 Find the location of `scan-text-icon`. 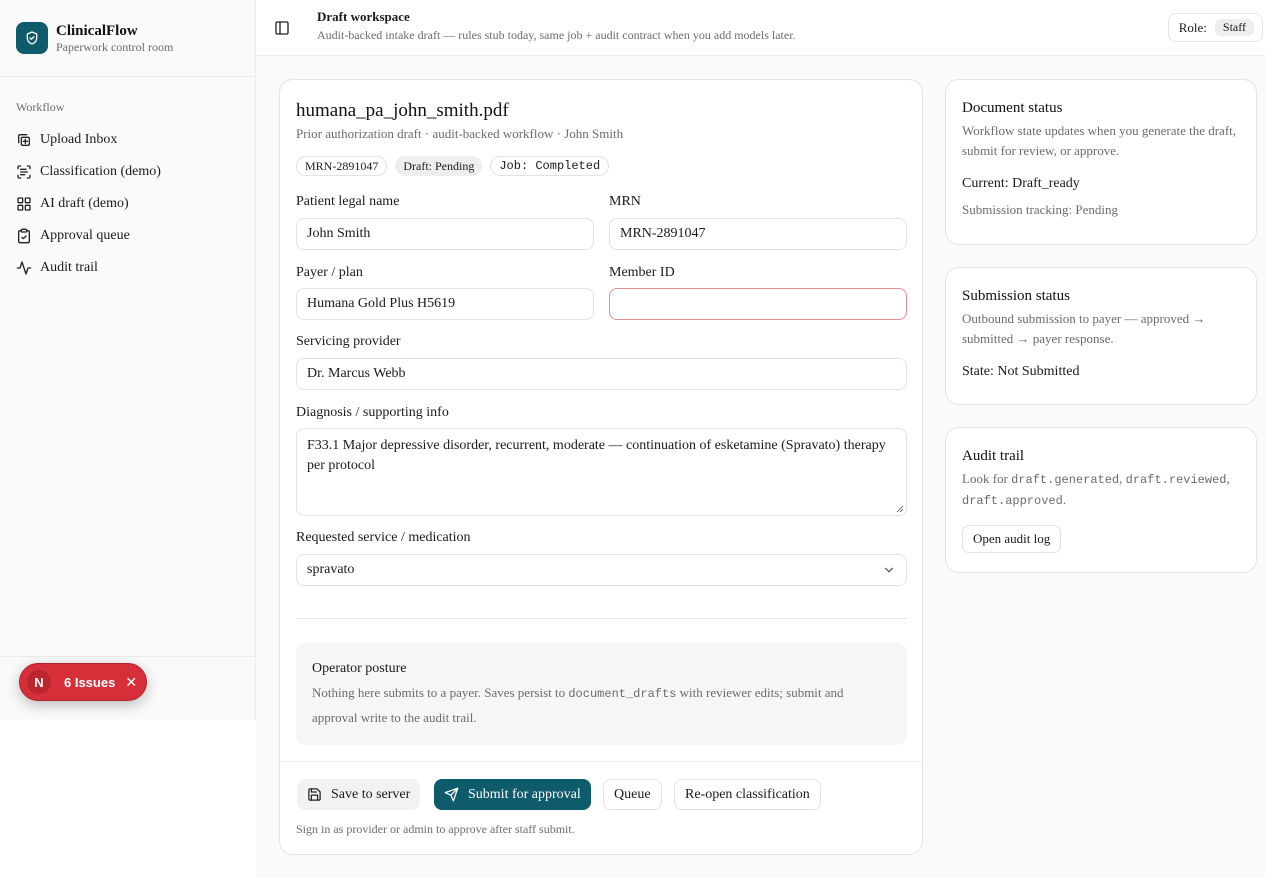

scan-text-icon is located at coordinates (24, 172).